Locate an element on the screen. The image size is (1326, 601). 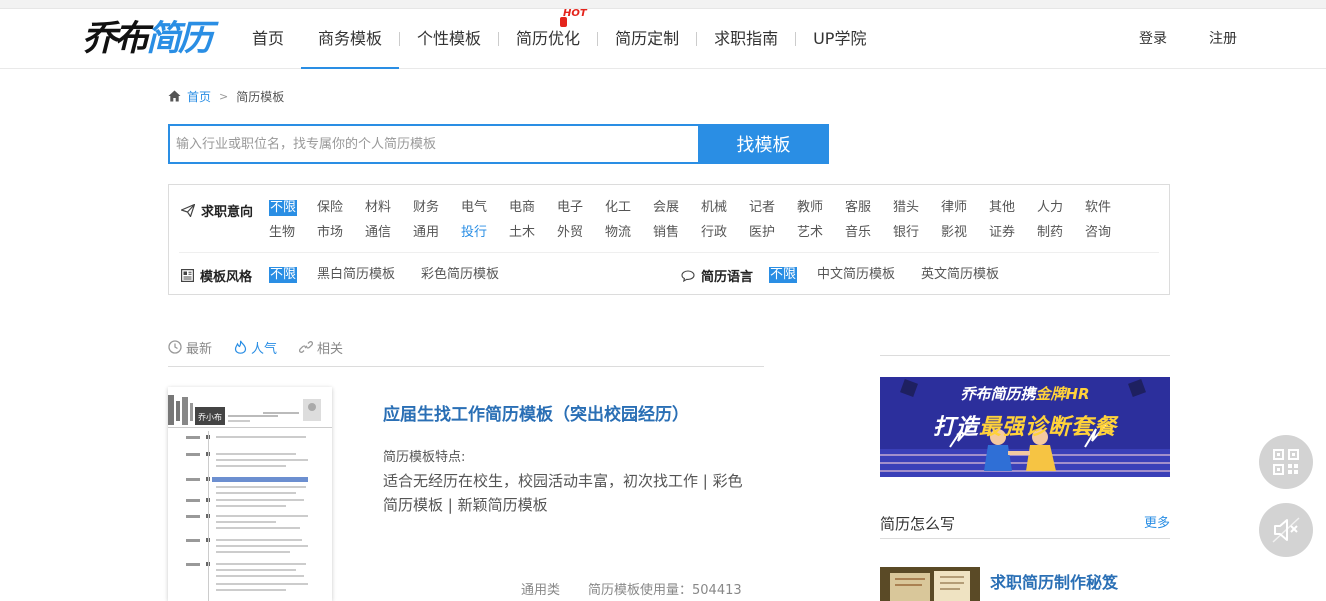
job-option: 外贸 is located at coordinates (570, 233).